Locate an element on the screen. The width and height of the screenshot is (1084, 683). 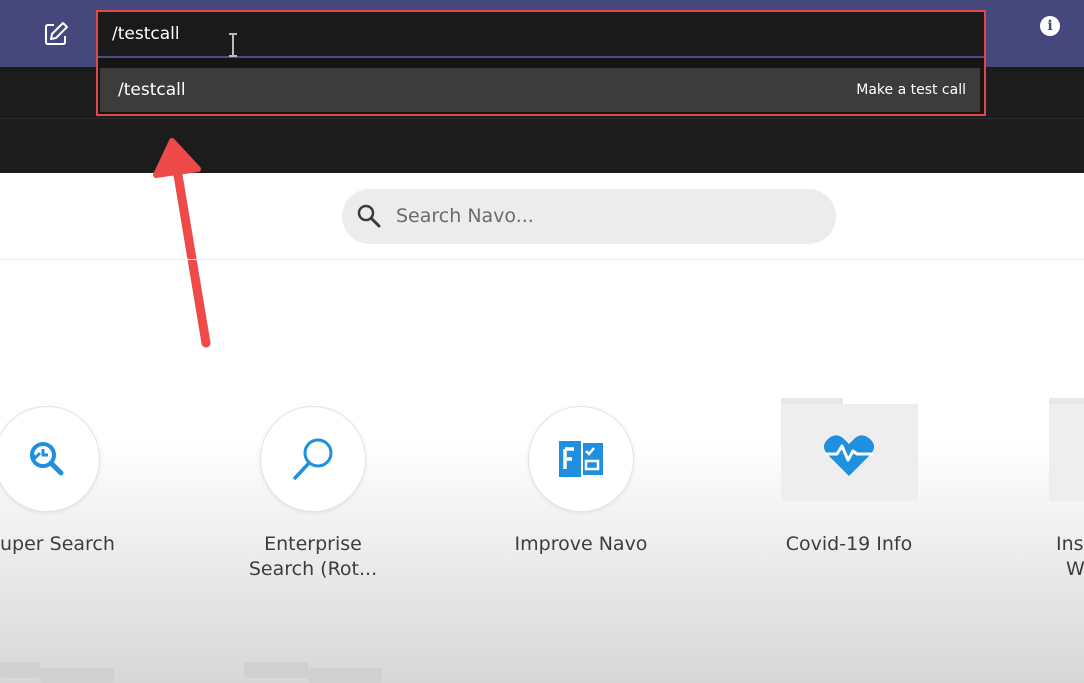
history-search-icon is located at coordinates (46, 459).